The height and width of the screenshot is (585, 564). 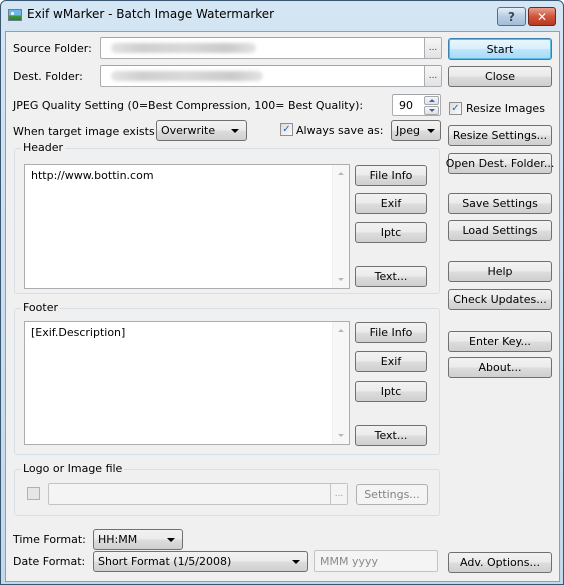 What do you see at coordinates (500, 49) in the screenshot?
I see `start-button: Start` at bounding box center [500, 49].